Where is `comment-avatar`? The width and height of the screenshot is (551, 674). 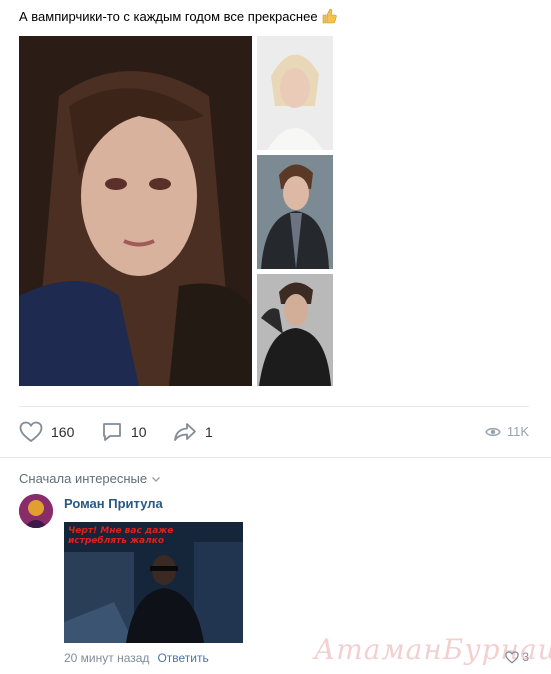
comment-avatar is located at coordinates (36, 511).